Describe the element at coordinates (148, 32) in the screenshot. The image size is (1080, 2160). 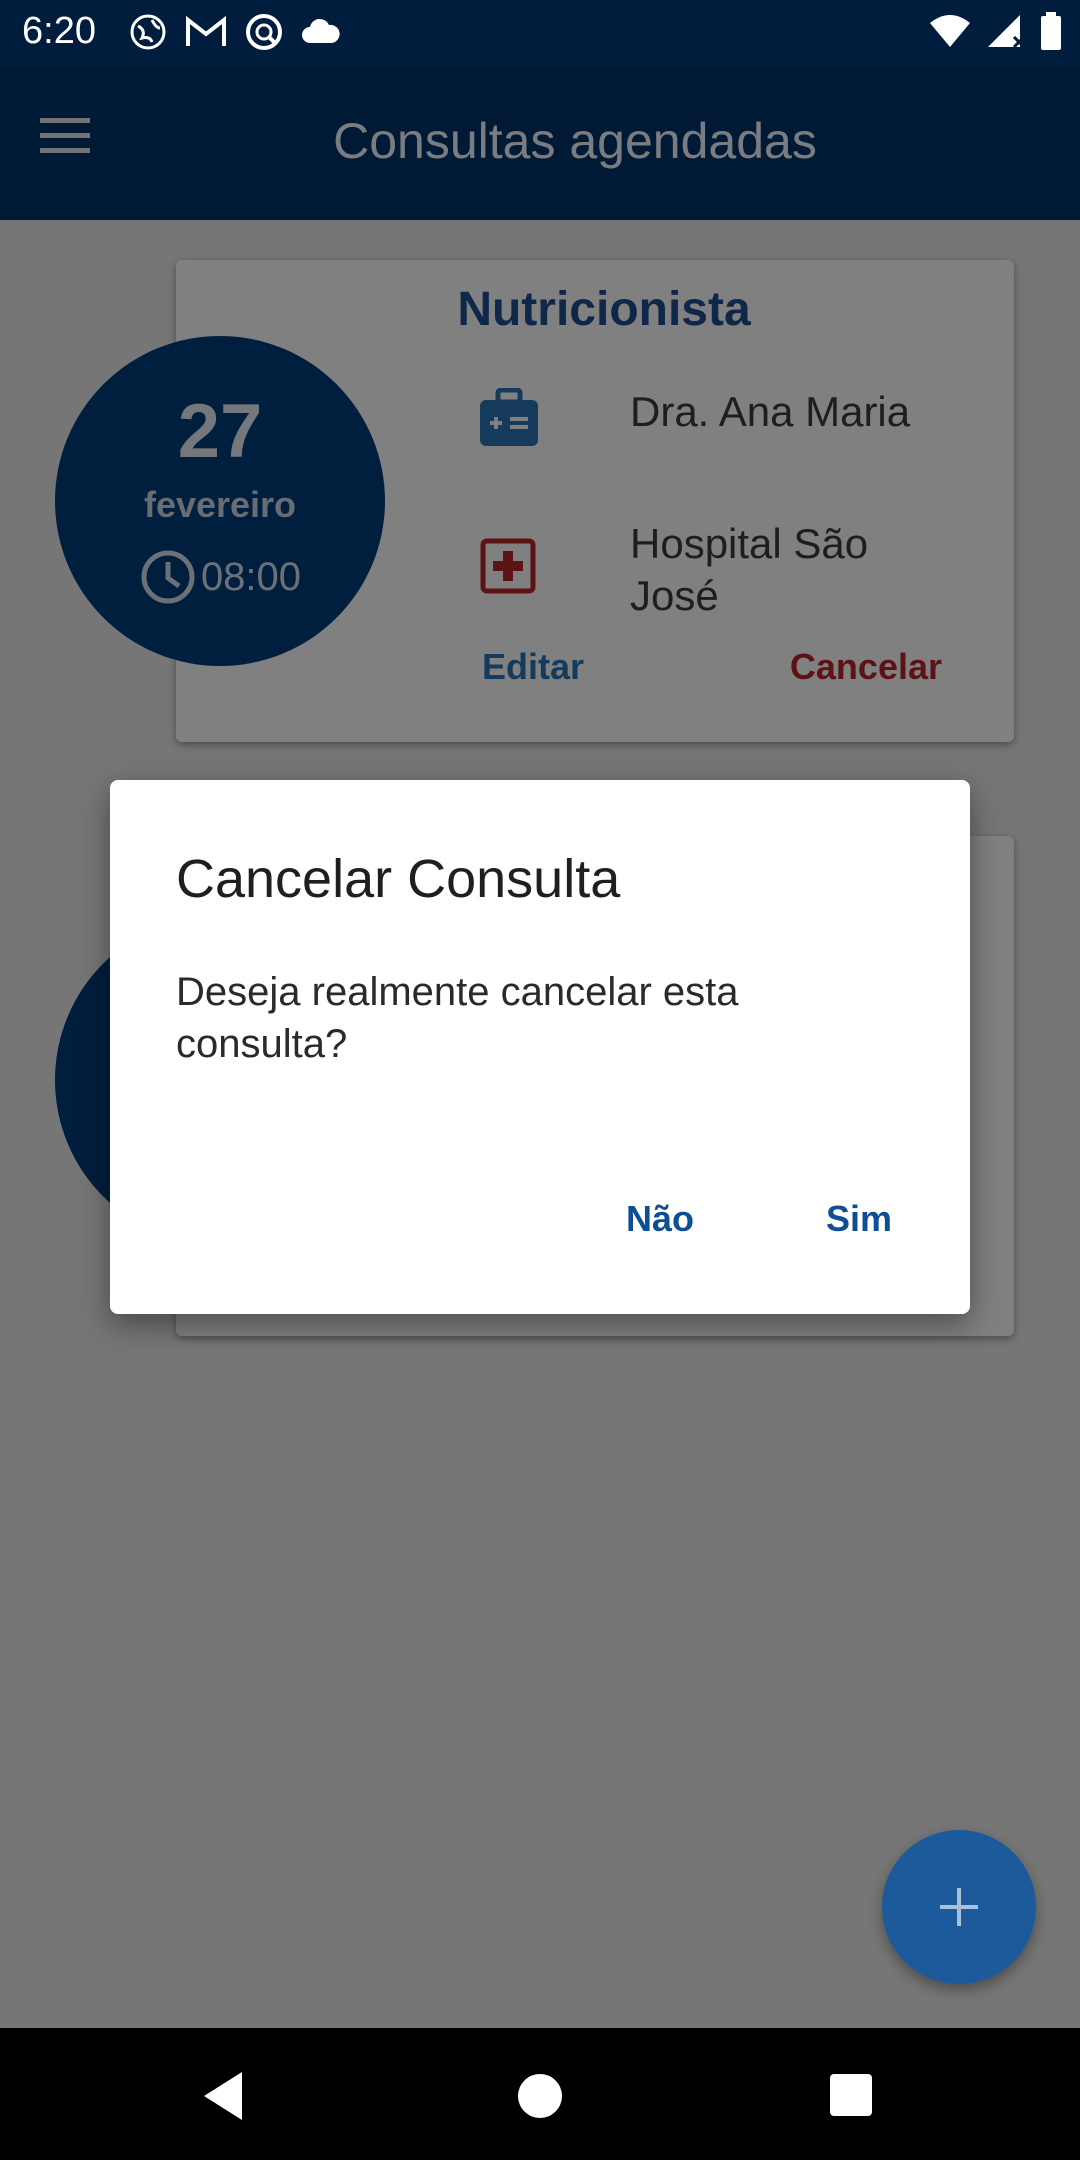
I see `globe-icon` at that location.